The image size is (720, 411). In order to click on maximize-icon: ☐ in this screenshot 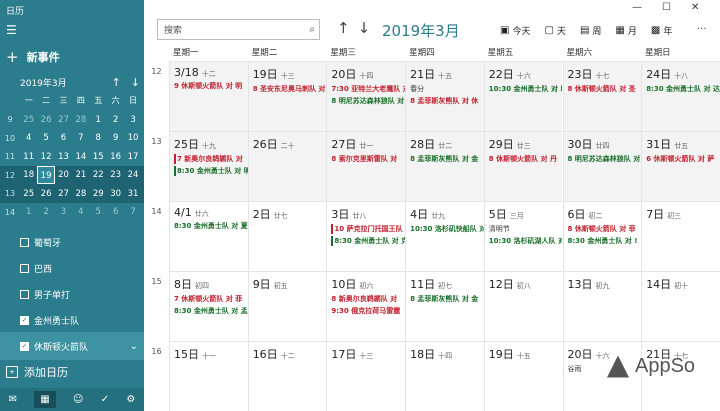, I will do `click(666, 7)`.